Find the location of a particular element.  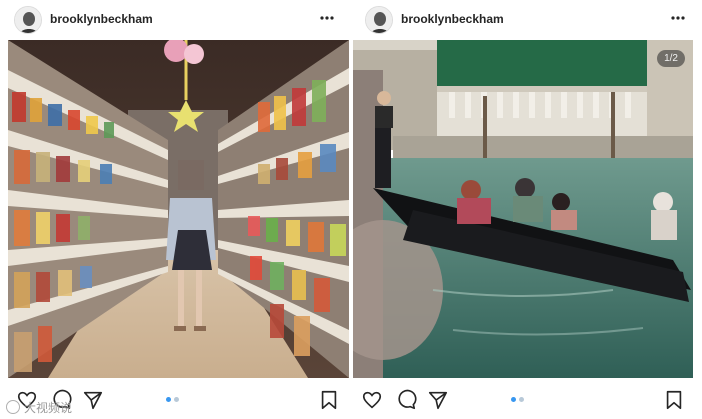

comment-icon is located at coordinates (406, 400).